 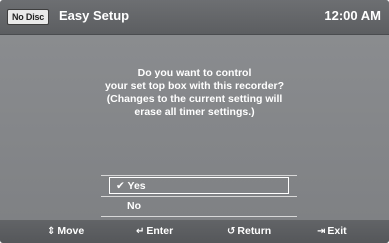 I want to click on option-no-label: No, so click(x=134, y=206).